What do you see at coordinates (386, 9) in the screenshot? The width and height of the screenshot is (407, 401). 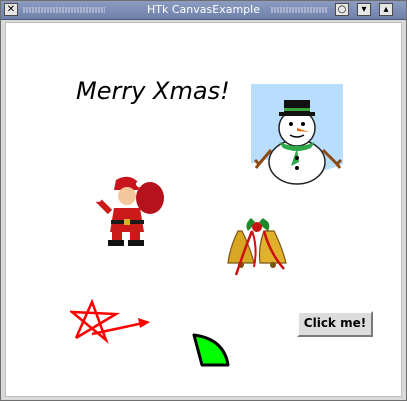 I see `maximize-icon: ▴` at bounding box center [386, 9].